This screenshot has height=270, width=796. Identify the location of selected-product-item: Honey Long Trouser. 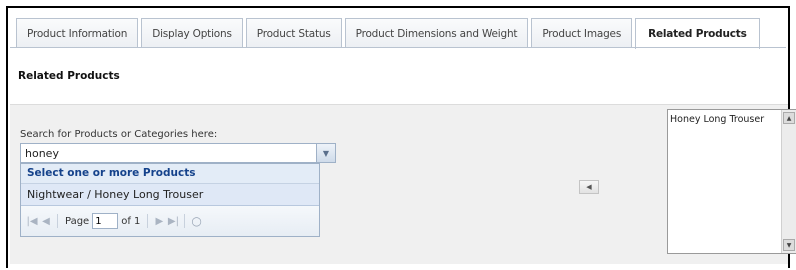
(717, 119).